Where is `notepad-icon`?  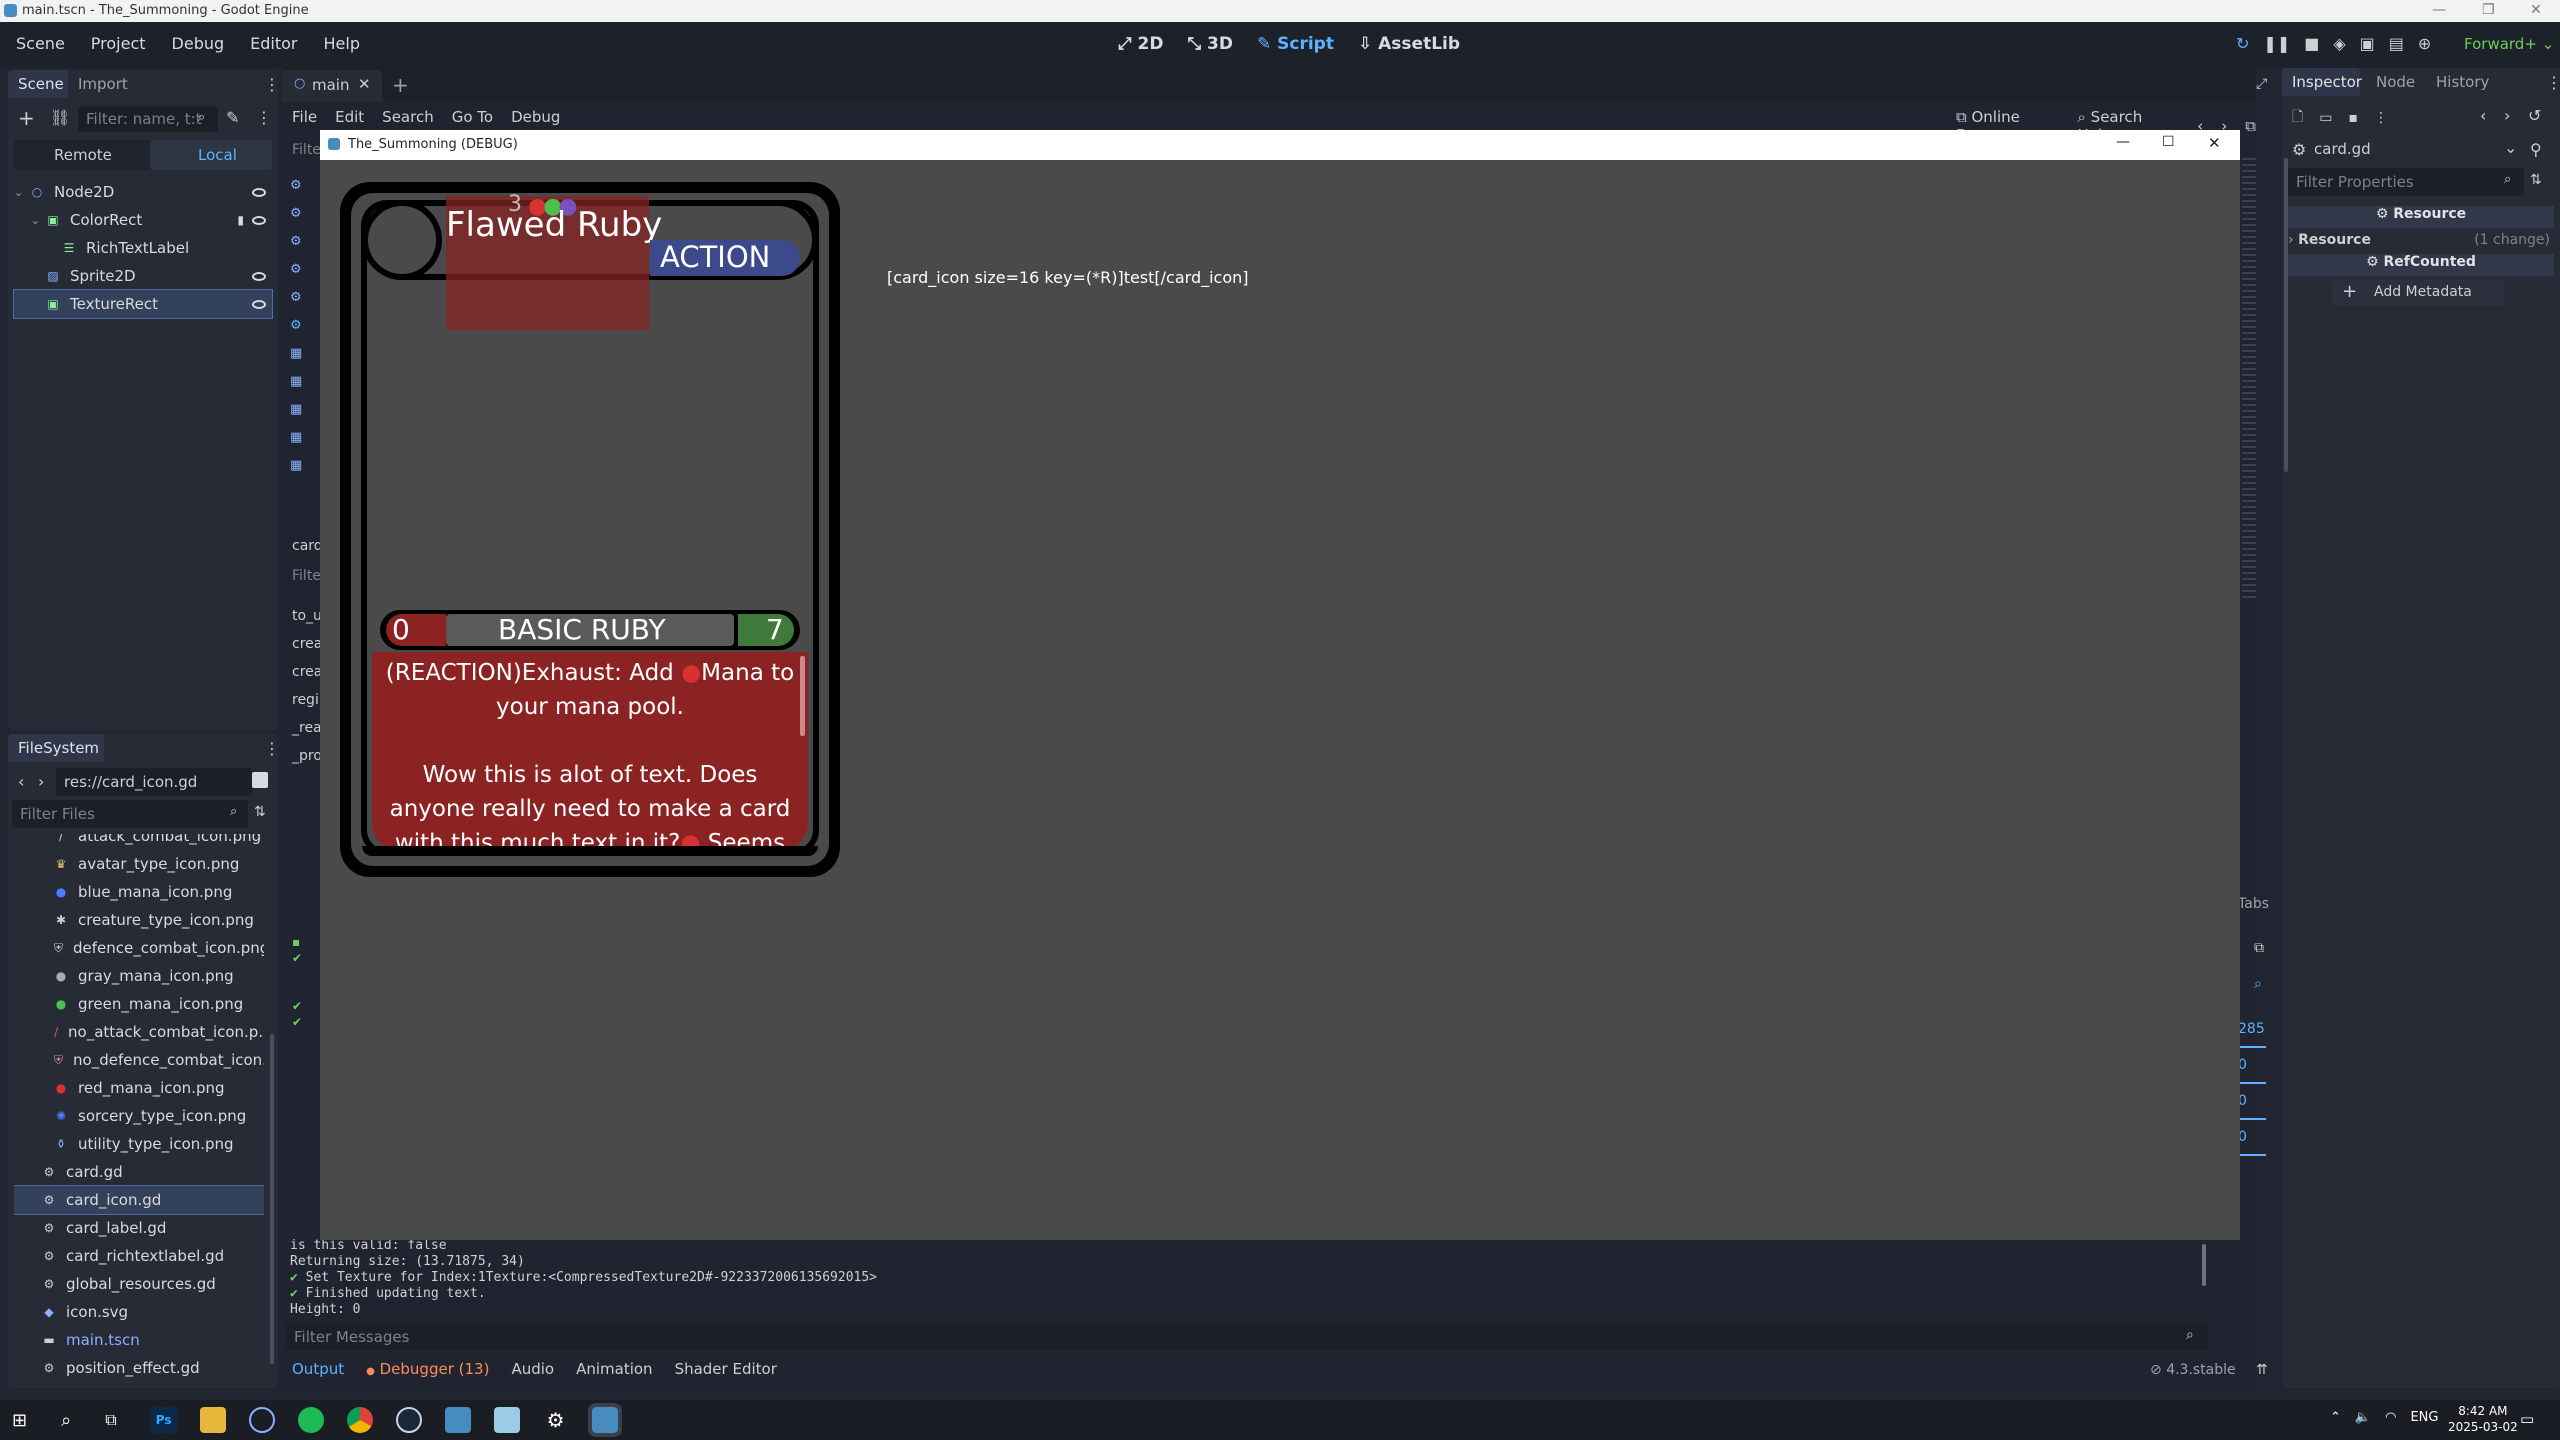
notepad-icon is located at coordinates (506, 1420).